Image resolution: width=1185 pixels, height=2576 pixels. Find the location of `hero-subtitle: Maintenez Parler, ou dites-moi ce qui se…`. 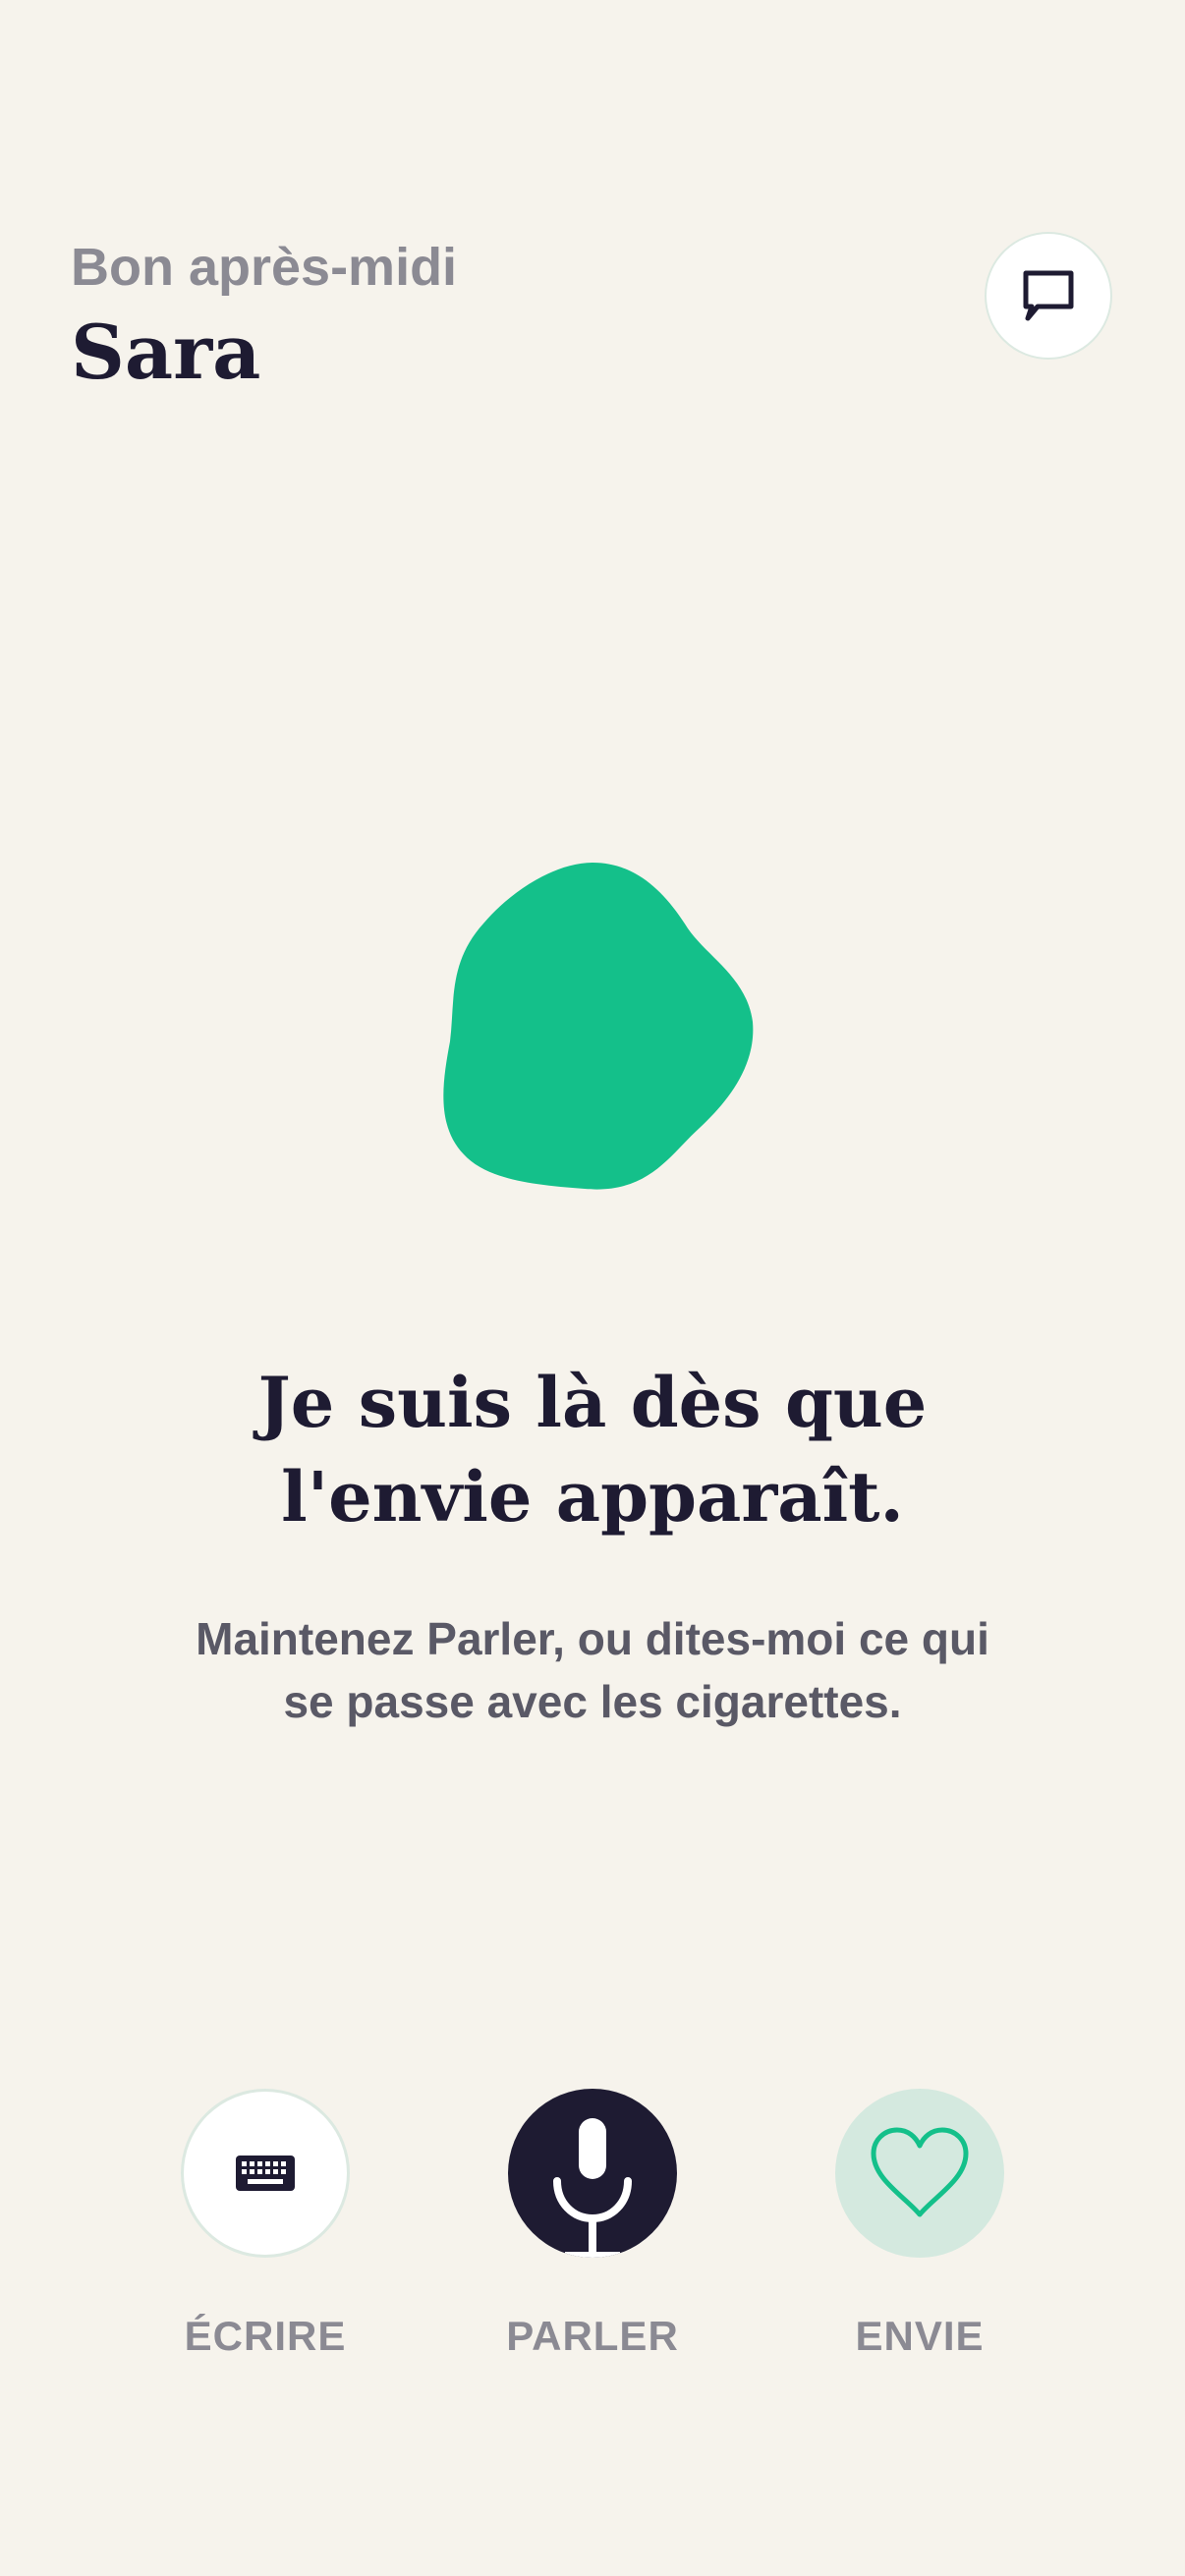

hero-subtitle: Maintenez Parler, ou dites-moi ce qui se… is located at coordinates (592, 1670).